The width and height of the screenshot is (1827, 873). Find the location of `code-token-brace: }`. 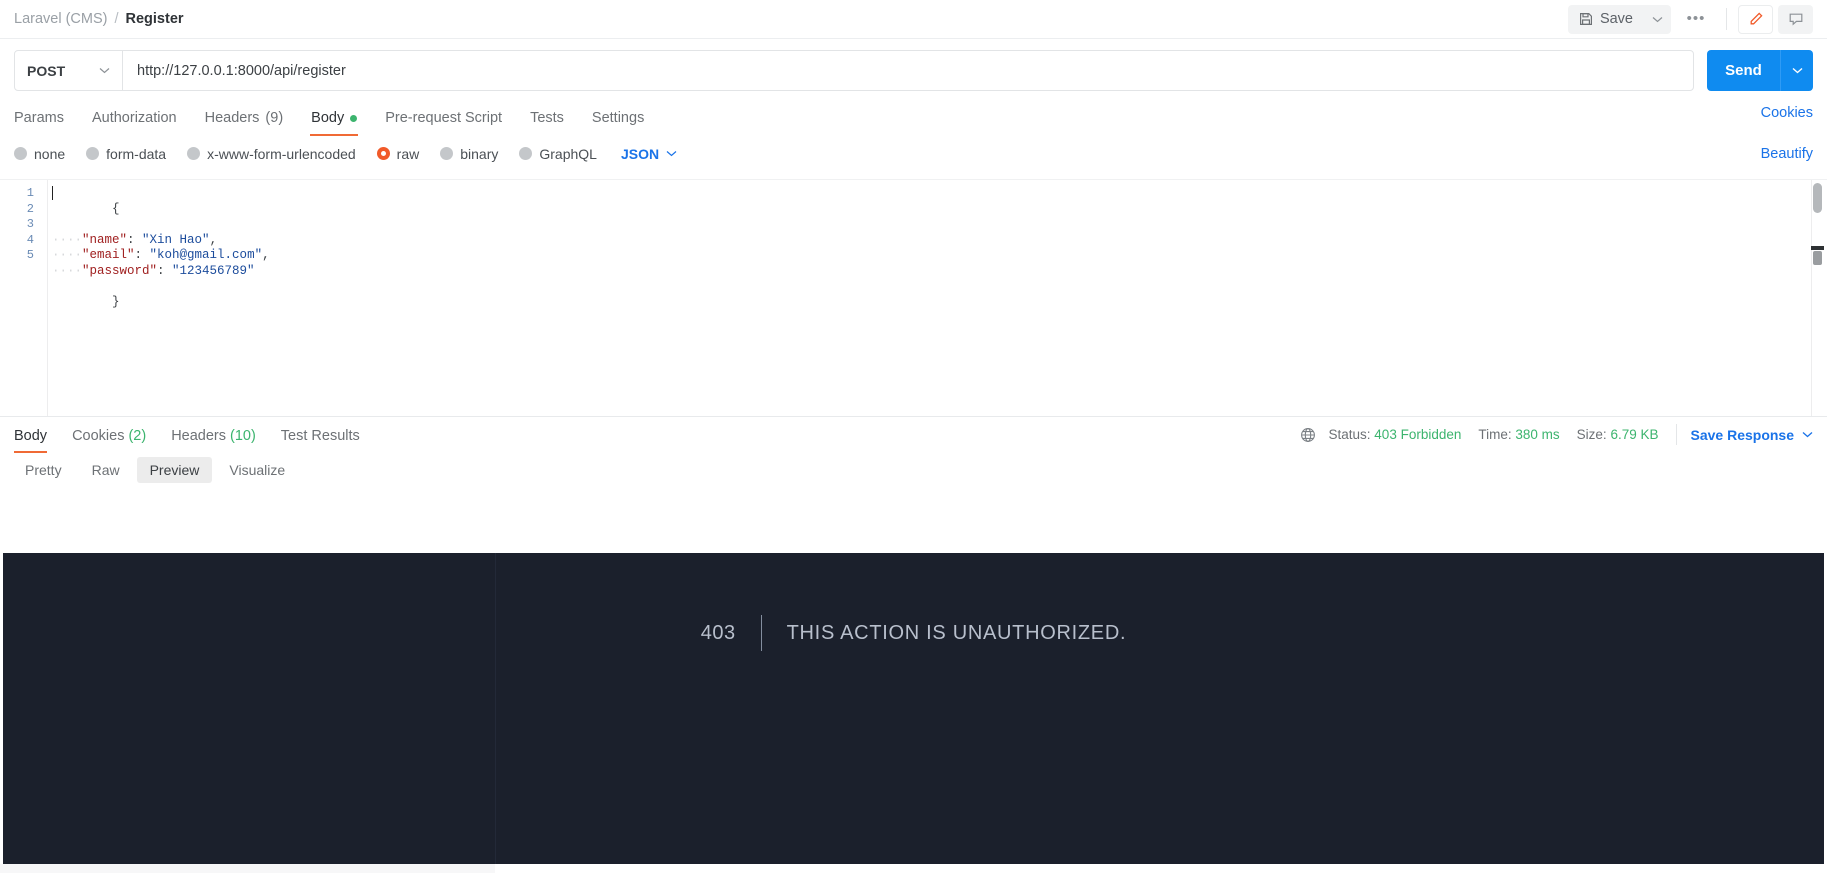

code-token-brace: } is located at coordinates (116, 301).